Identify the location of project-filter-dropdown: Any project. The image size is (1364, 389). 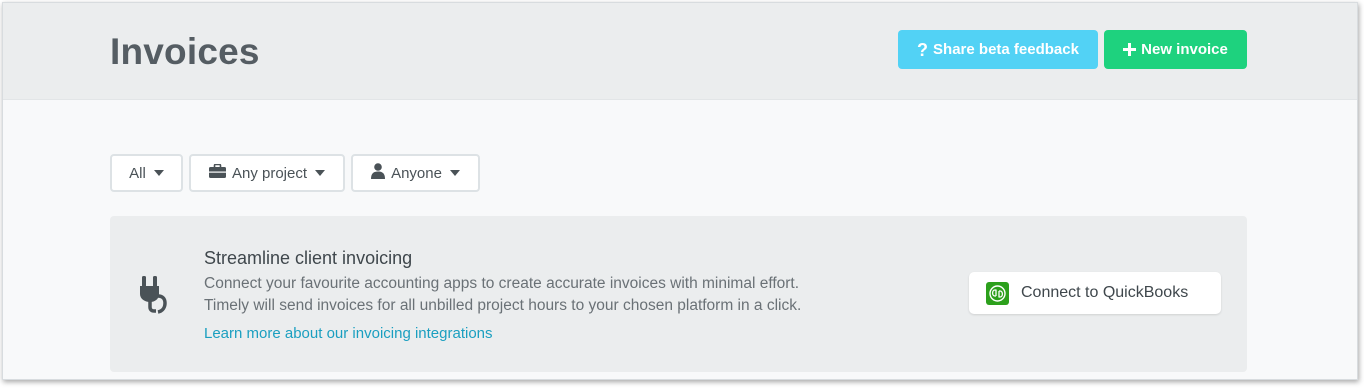
(267, 173).